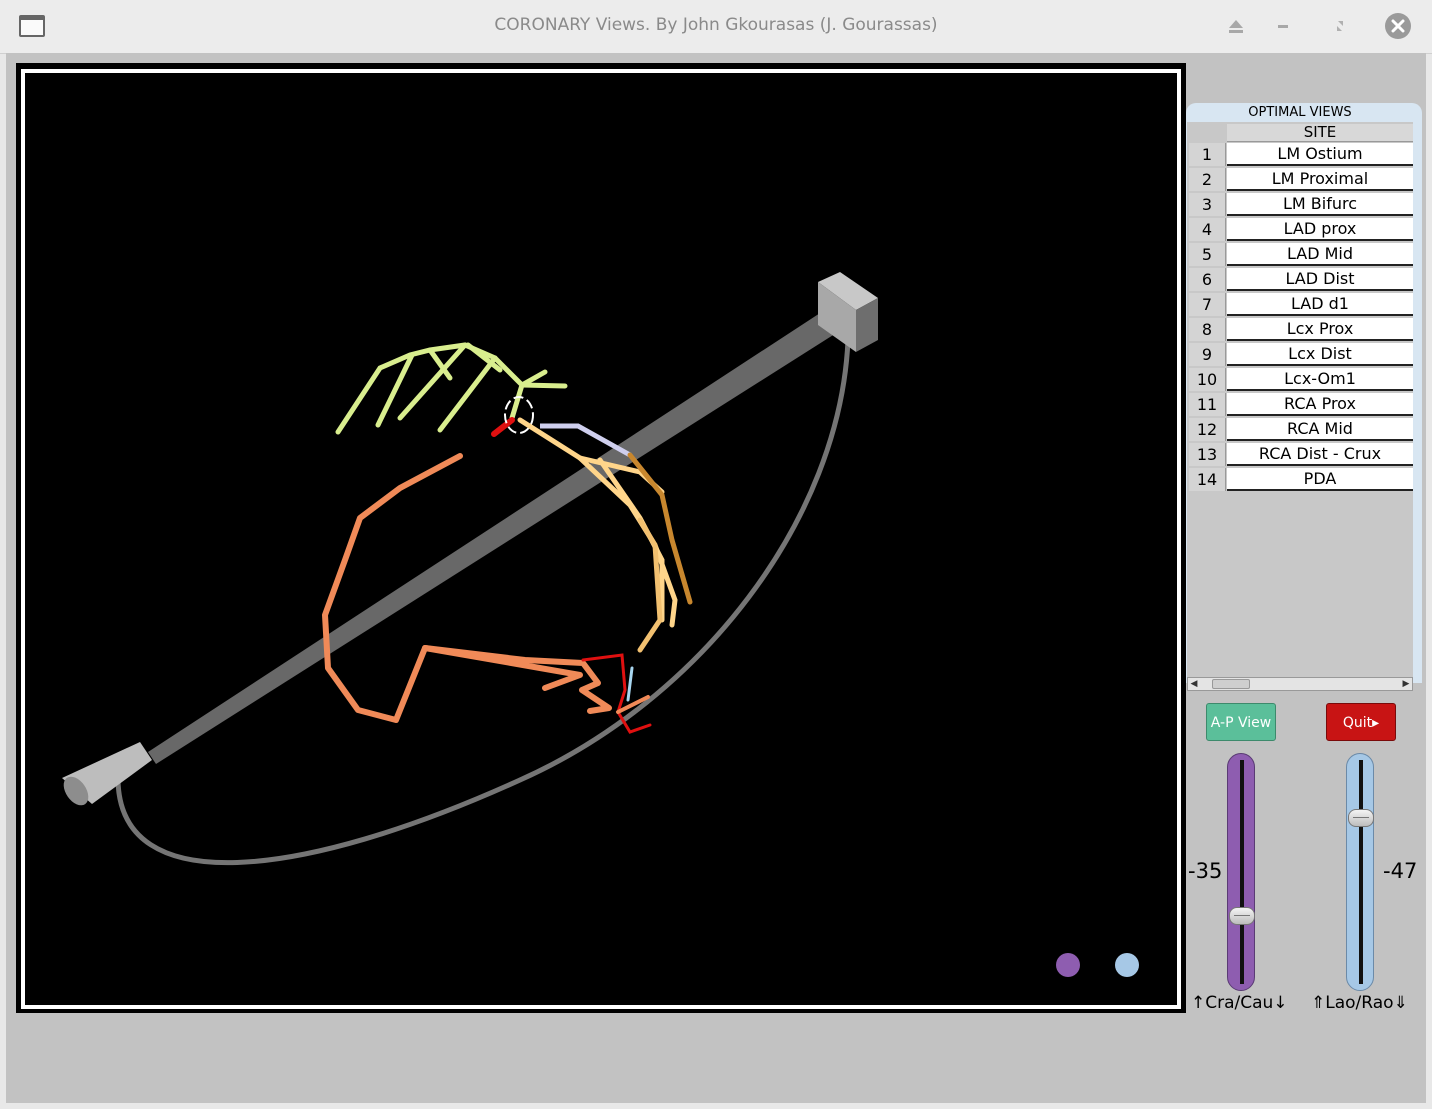 This screenshot has height=1109, width=1432. What do you see at coordinates (1300, 684) in the screenshot?
I see `table-horizontal-scrollbar: ◀ ▶` at bounding box center [1300, 684].